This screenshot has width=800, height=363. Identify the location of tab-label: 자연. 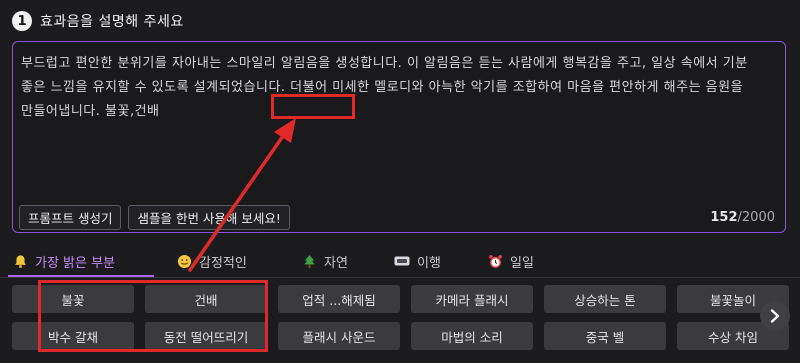
(336, 263).